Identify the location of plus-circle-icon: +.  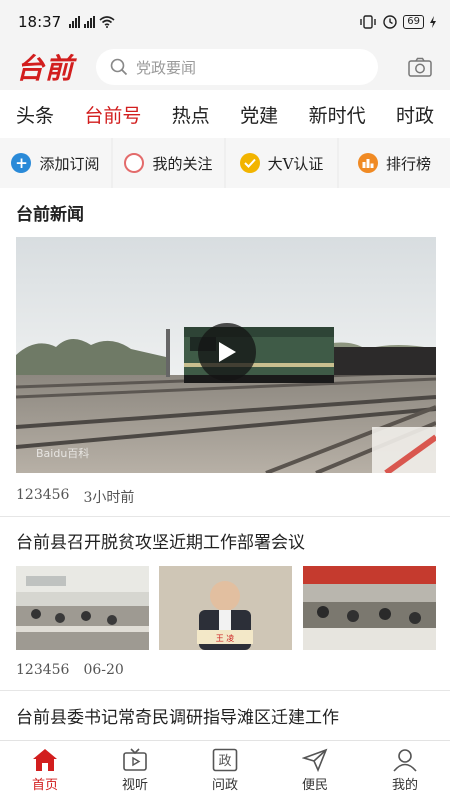
(21, 163).